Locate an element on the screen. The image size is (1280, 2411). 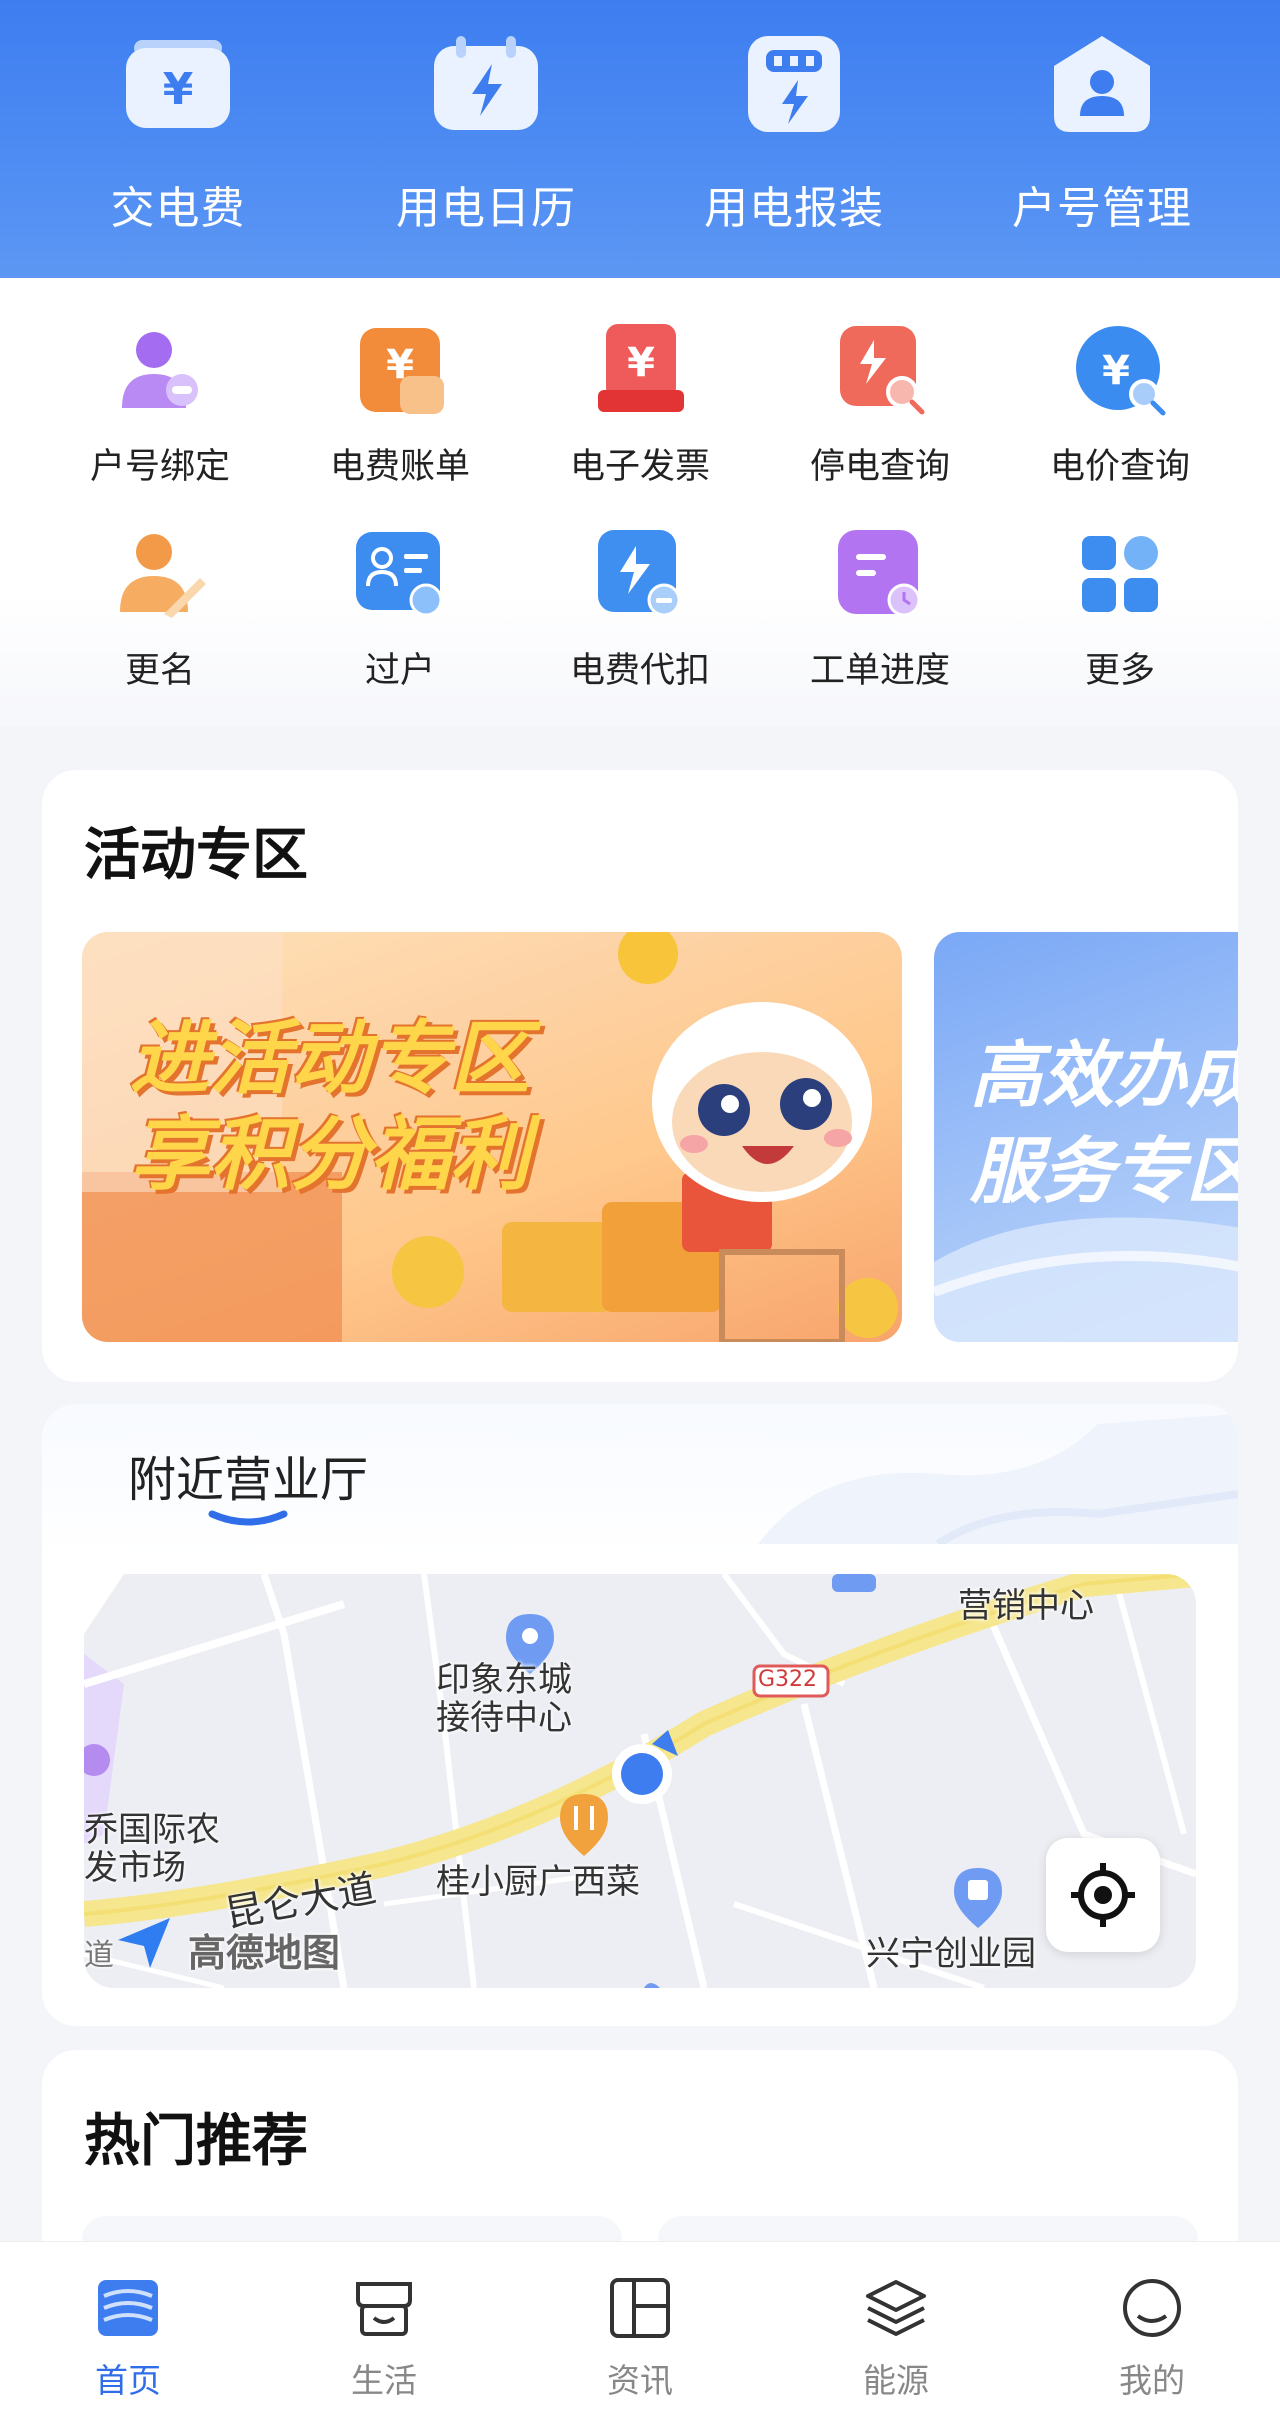
nav-label: 资讯 is located at coordinates (640, 2380).